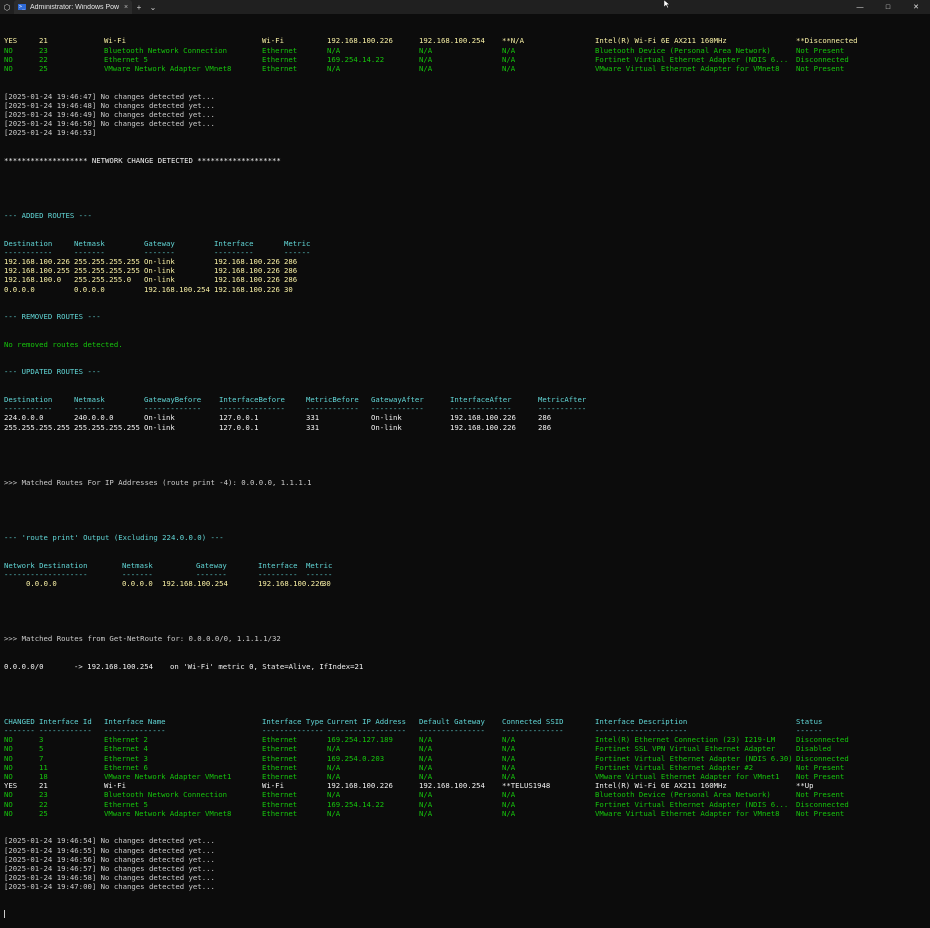  What do you see at coordinates (28, 399) in the screenshot?
I see `cell: Destination` at bounding box center [28, 399].